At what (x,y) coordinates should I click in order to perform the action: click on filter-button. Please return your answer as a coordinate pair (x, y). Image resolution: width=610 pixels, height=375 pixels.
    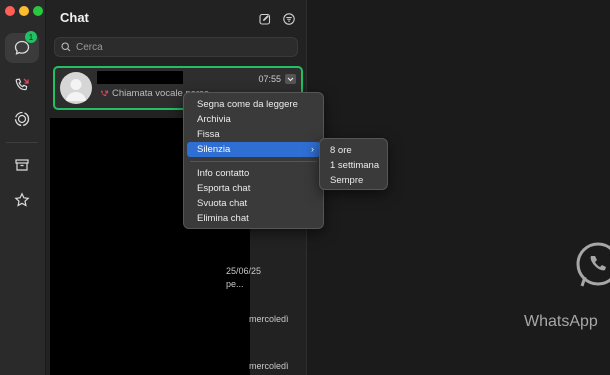
    Looking at the image, I should click on (289, 18).